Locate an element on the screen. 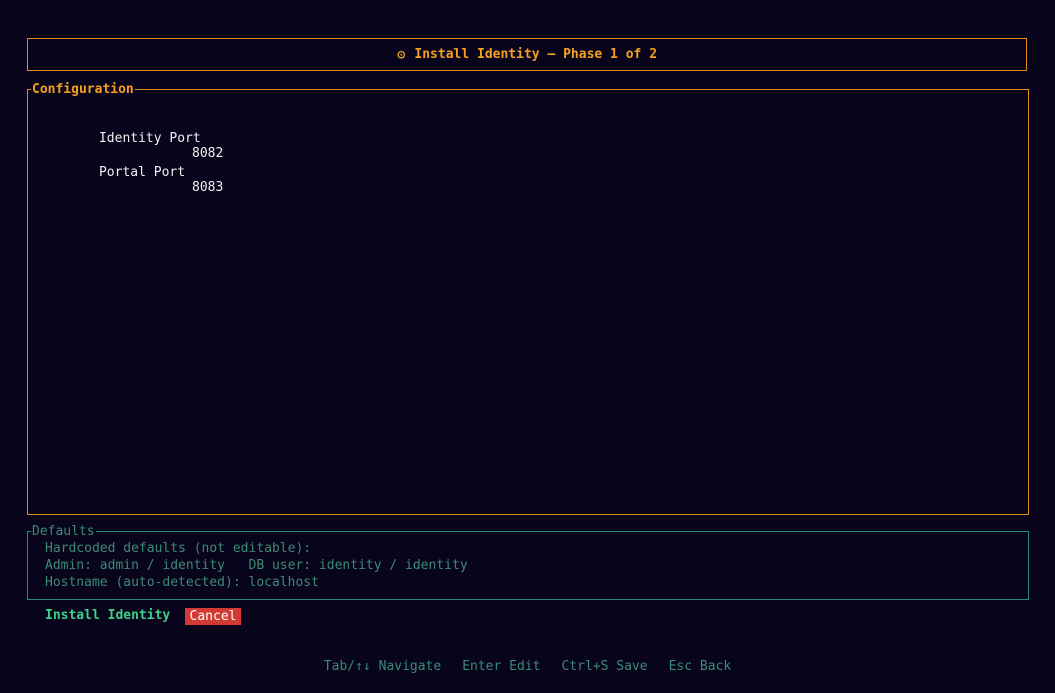  portal-port-field: Portal Port 8083 is located at coordinates (137, 180).